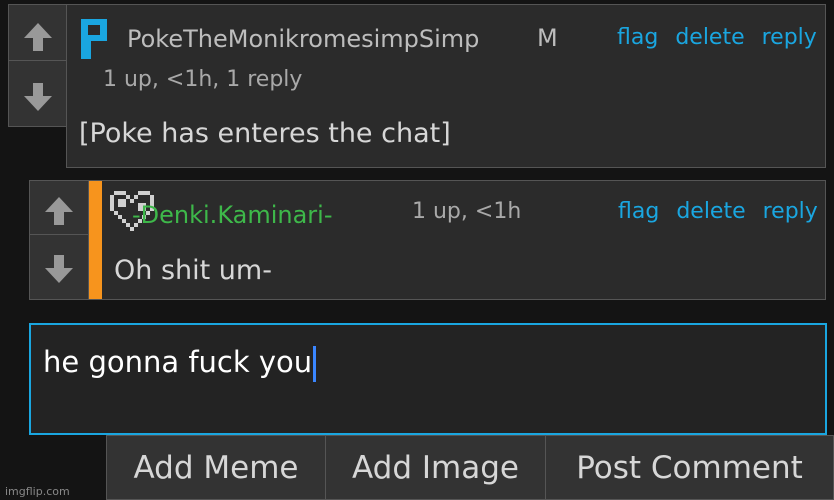 The width and height of the screenshot is (834, 500). I want to click on comment-button-row: Add Meme Add Image Post Comment, so click(470, 467).